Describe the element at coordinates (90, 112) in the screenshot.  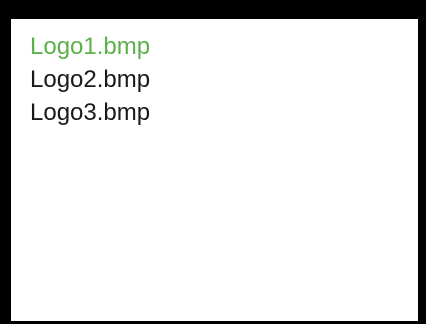
I see `file-item-logo3: Logo3.bmp` at that location.